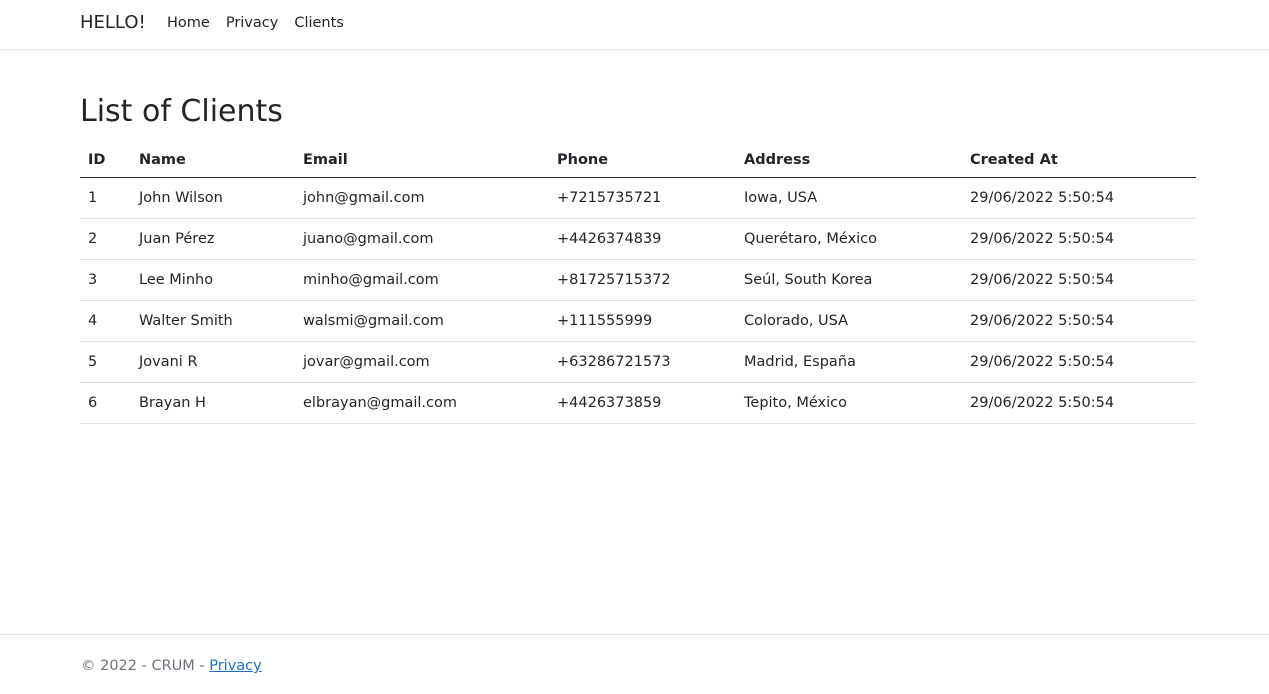 The height and width of the screenshot is (694, 1269). Describe the element at coordinates (235, 666) in the screenshot. I see `footer-privacy-link: Privacy` at that location.